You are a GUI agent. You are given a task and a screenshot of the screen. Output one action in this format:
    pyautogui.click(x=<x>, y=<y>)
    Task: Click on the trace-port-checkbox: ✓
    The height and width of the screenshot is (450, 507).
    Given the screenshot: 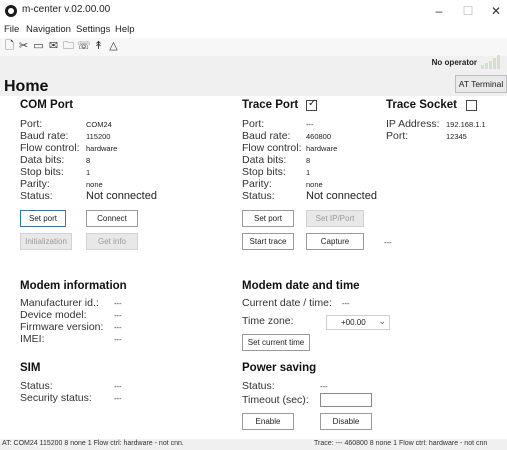 What is the action you would take?
    pyautogui.click(x=311, y=104)
    